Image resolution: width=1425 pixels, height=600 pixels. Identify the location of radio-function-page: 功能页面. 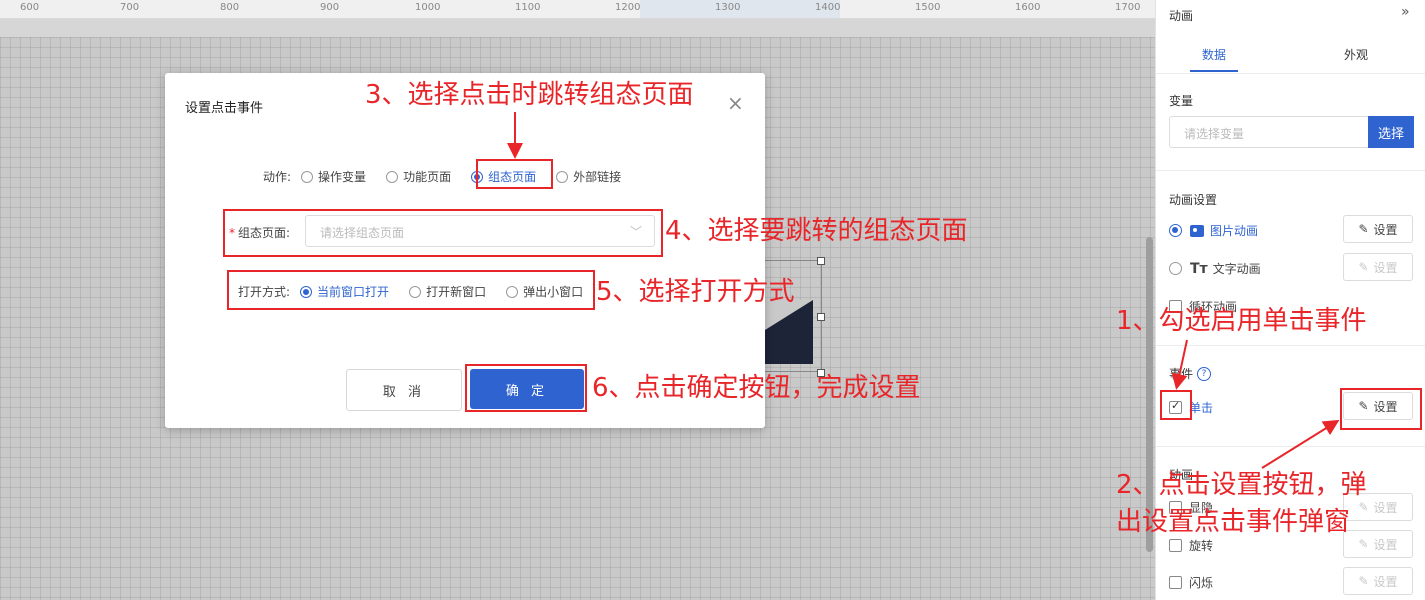
(418, 176).